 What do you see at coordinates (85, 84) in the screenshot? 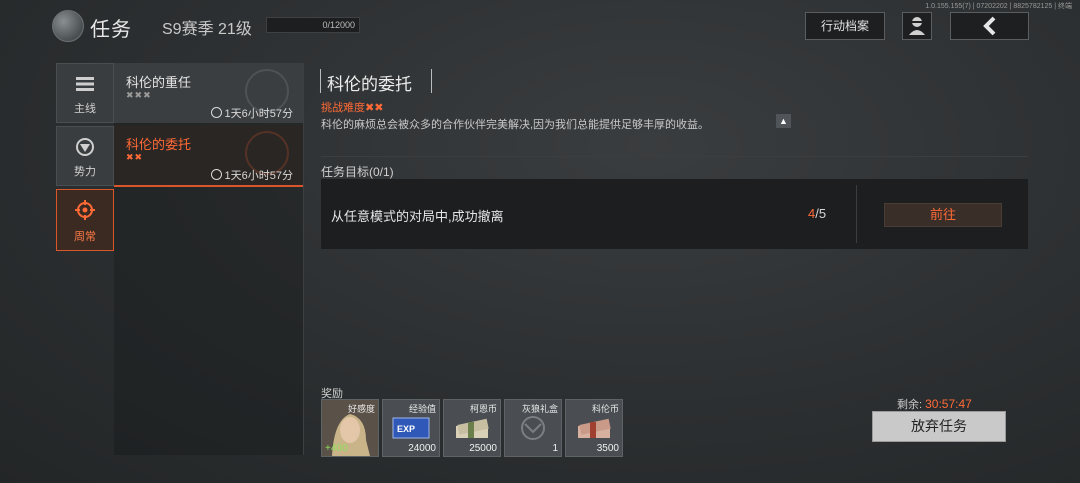
I see `list-icon` at bounding box center [85, 84].